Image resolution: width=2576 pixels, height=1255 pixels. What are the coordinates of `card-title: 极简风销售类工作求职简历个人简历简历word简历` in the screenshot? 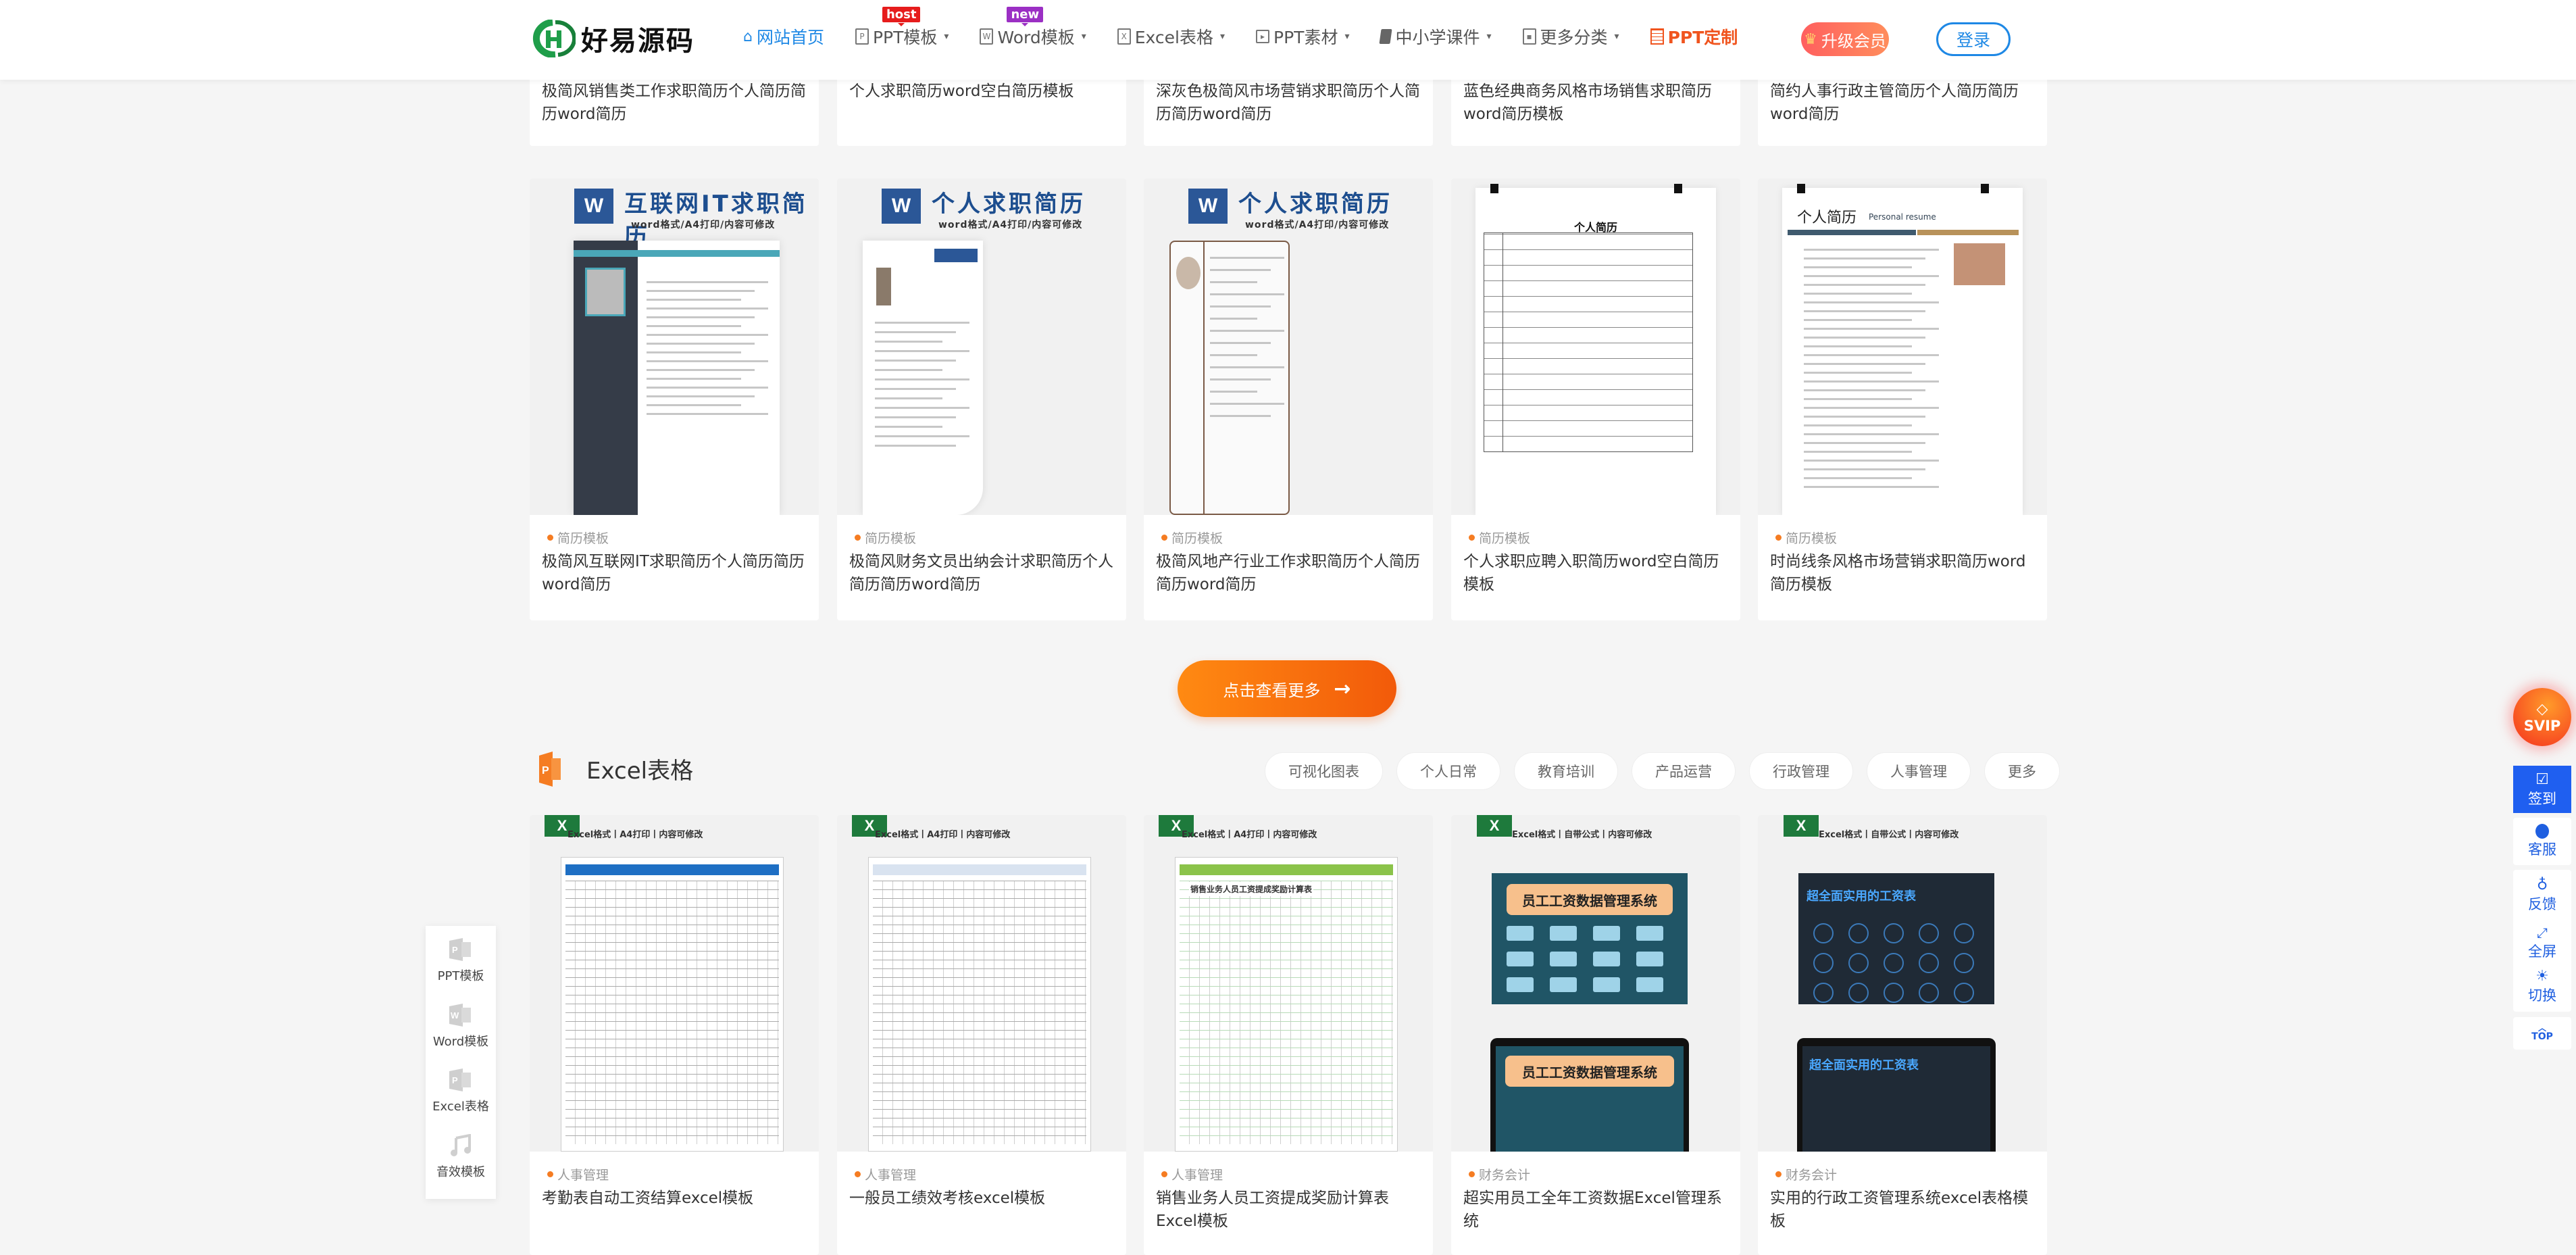 It's located at (675, 103).